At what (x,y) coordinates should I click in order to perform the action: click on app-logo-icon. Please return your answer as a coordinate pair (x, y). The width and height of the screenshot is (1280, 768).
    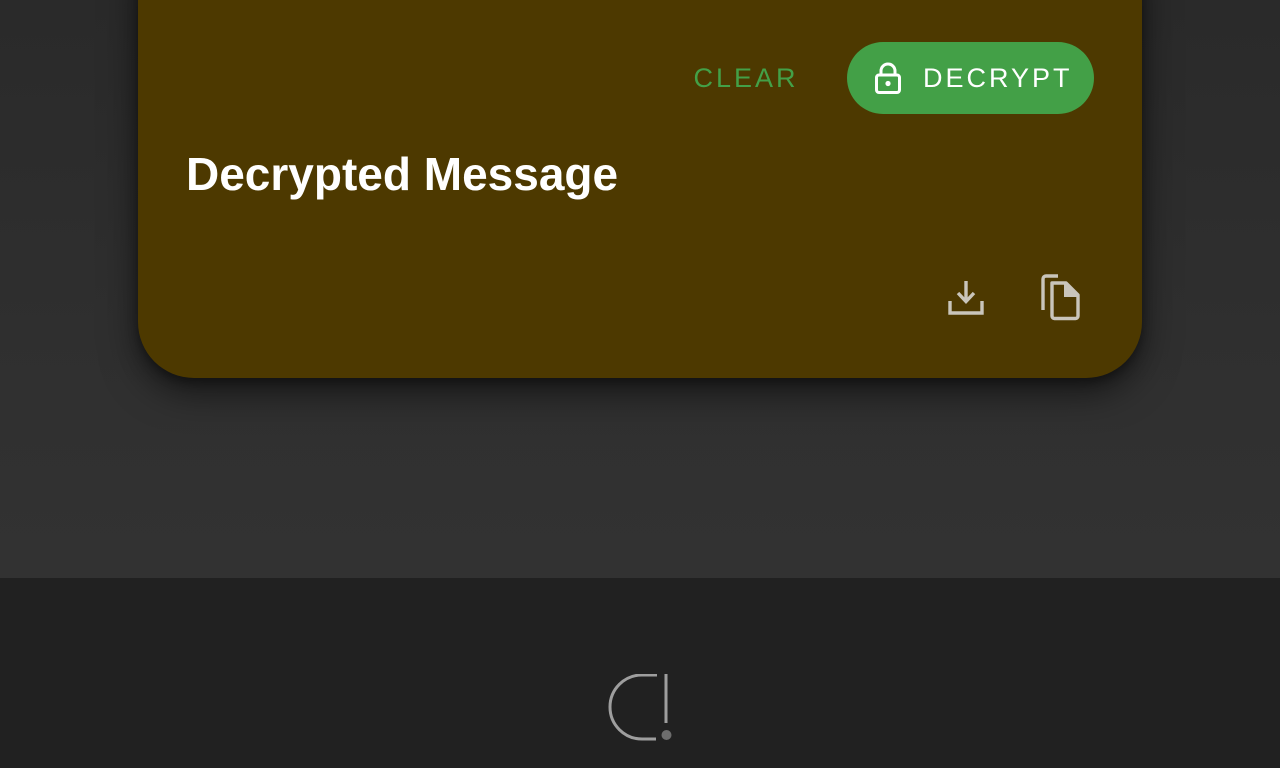
    Looking at the image, I should click on (640, 709).